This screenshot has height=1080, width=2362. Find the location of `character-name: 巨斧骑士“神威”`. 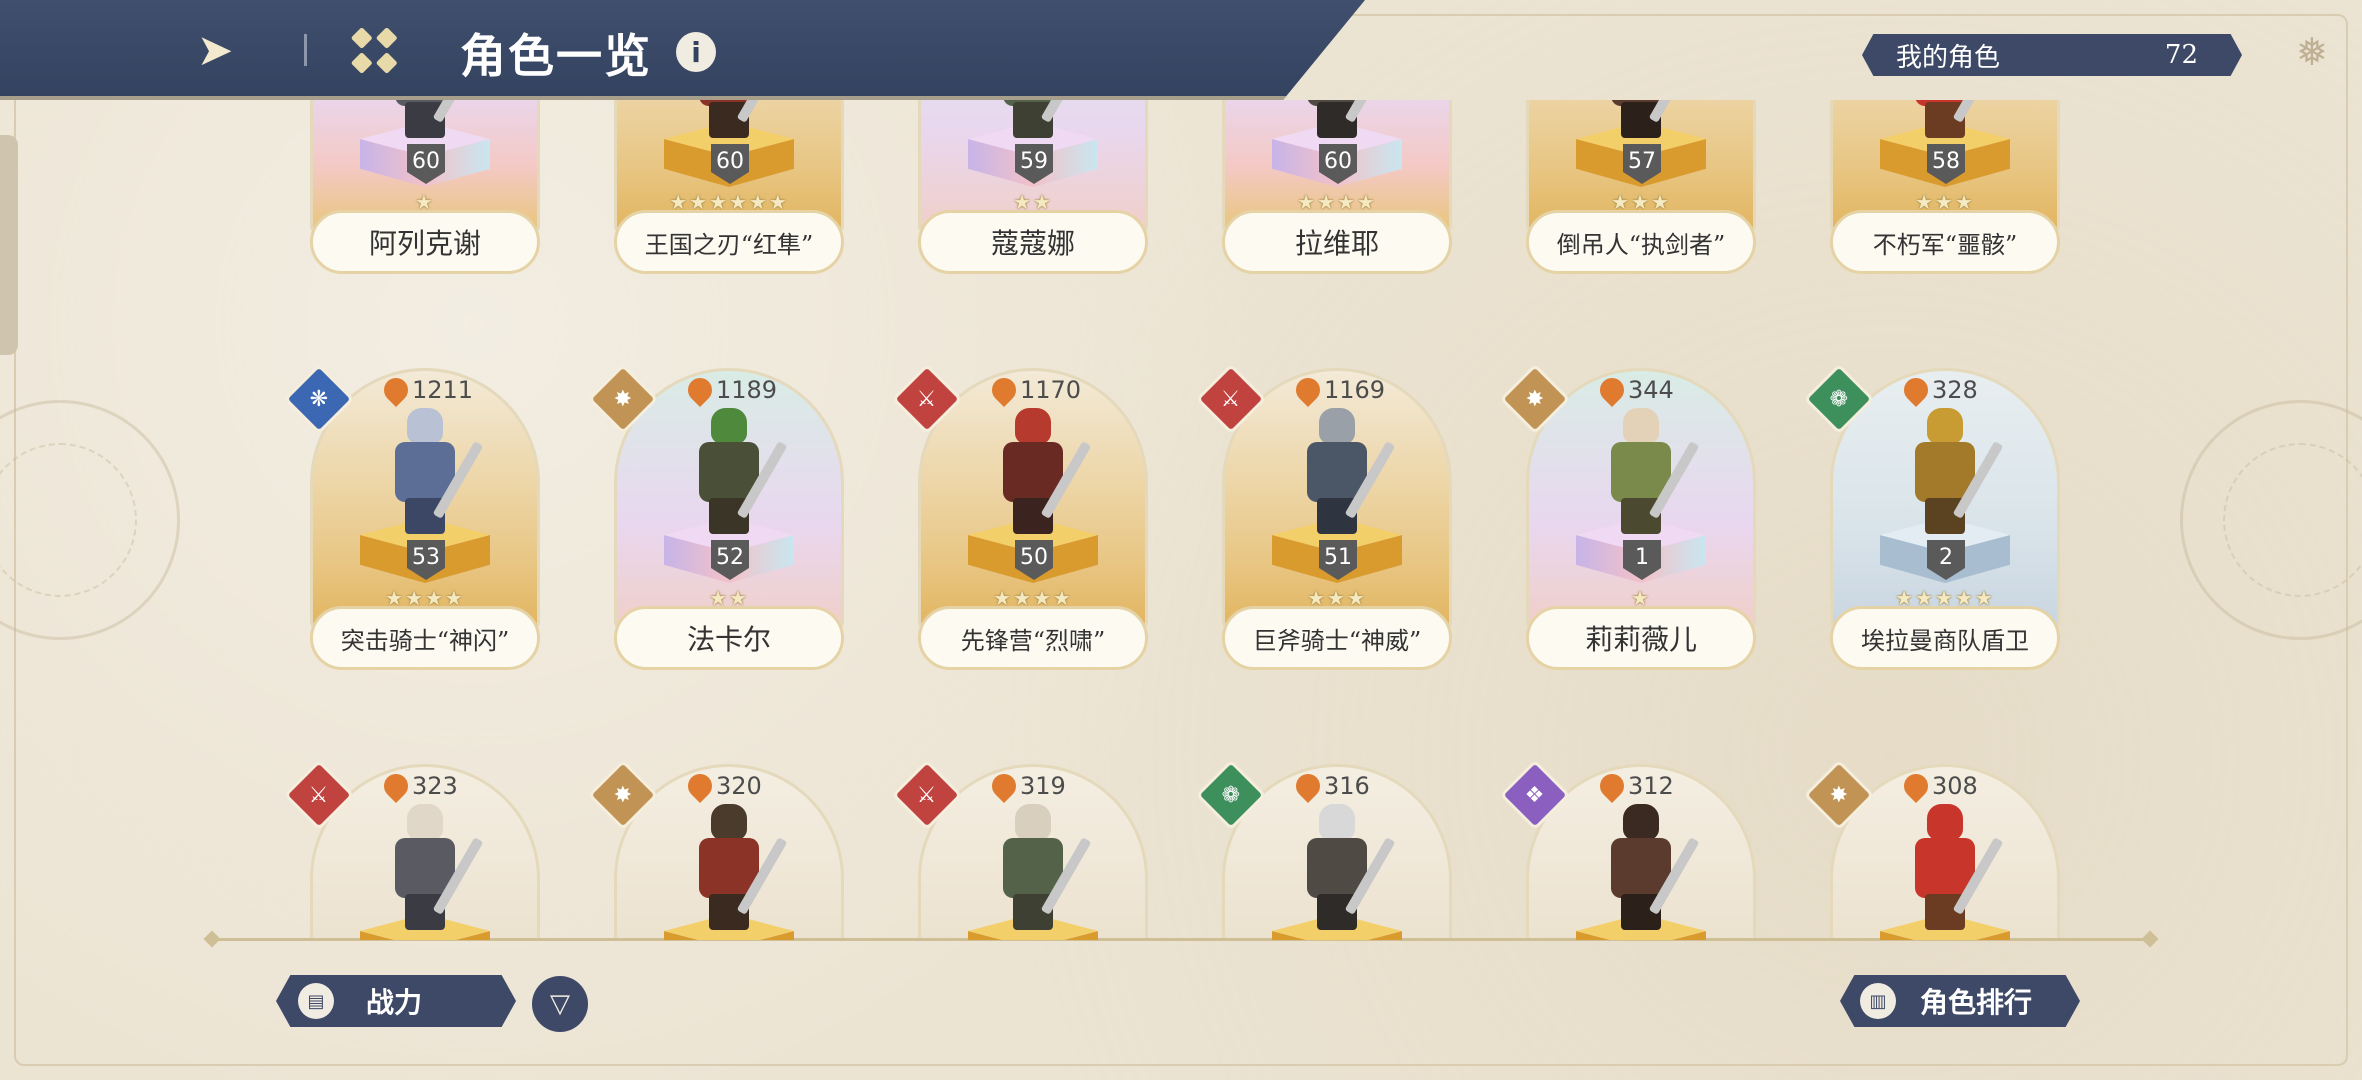

character-name: 巨斧骑士“神威” is located at coordinates (1337, 638).